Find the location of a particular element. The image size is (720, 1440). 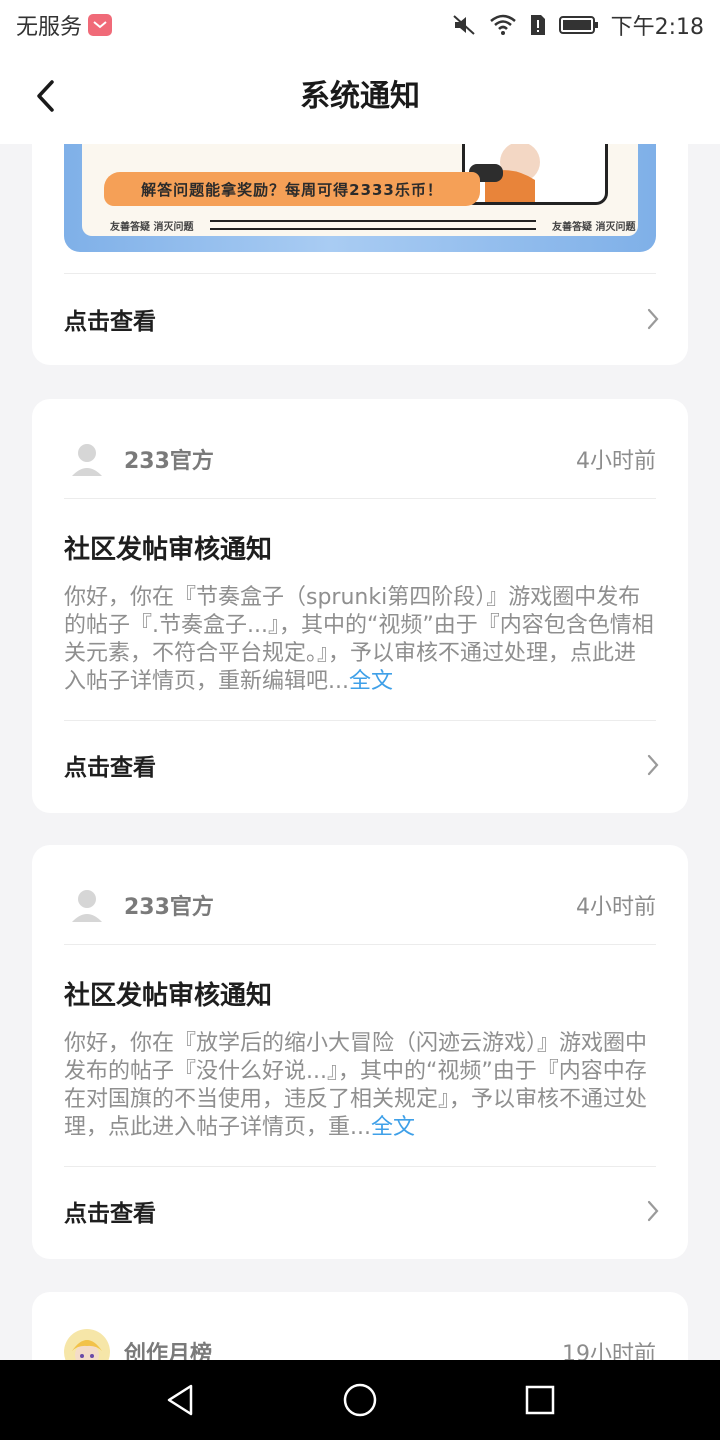

notice-card: 创作月榜 19小时前 is located at coordinates (360, 1326).